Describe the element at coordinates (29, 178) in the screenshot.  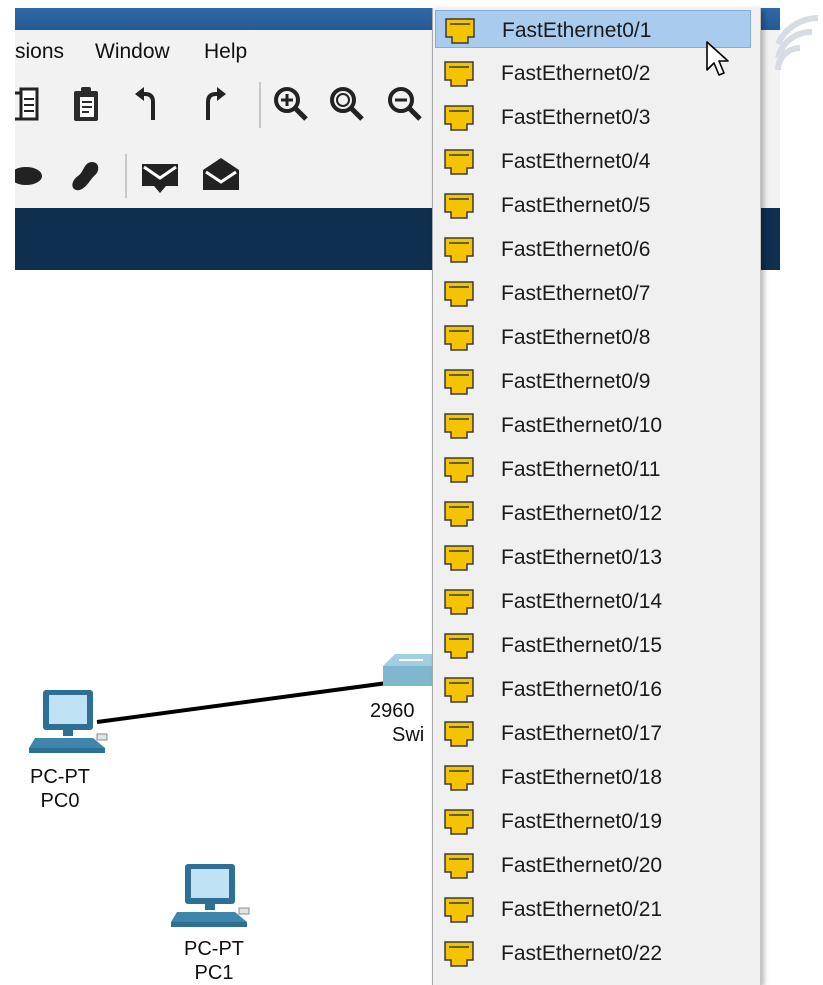
I see `ellipse-tool-icon` at that location.